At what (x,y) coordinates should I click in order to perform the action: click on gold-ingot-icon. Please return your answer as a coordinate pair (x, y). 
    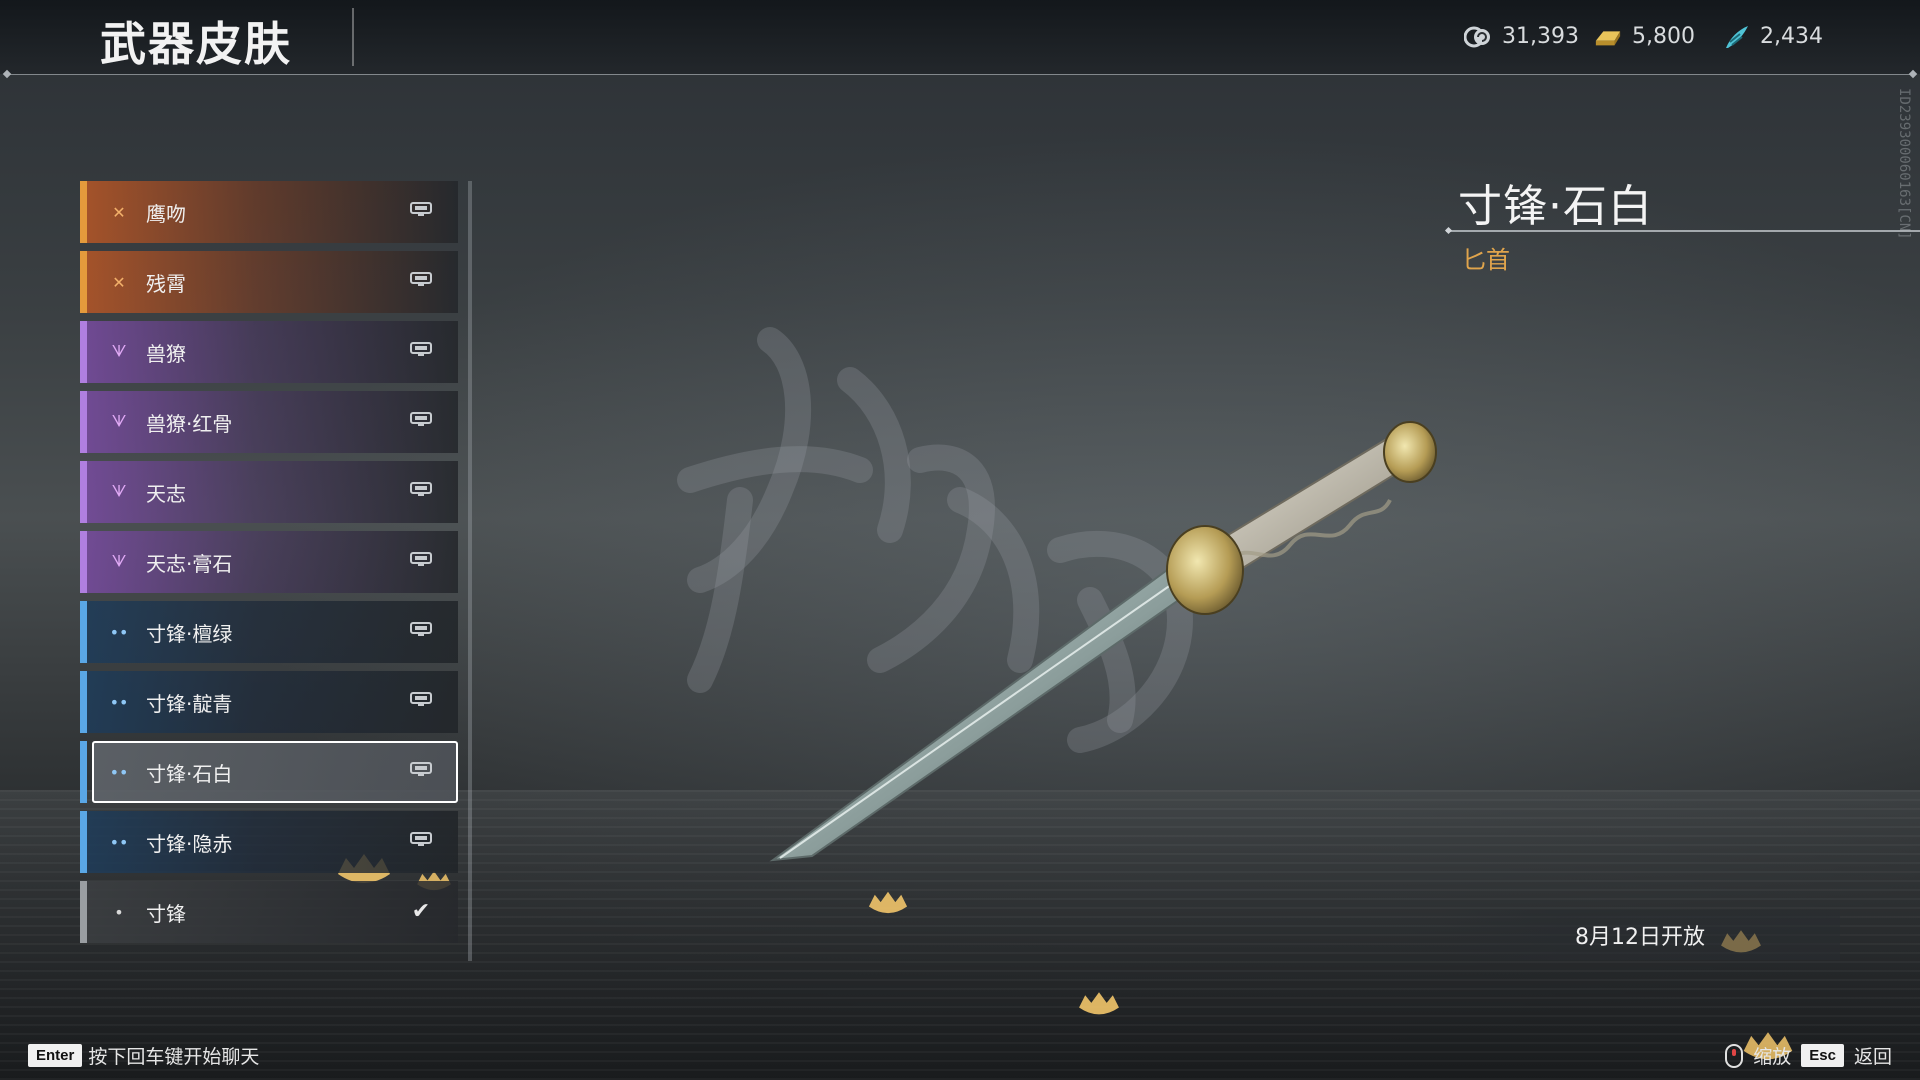
    Looking at the image, I should click on (1608, 37).